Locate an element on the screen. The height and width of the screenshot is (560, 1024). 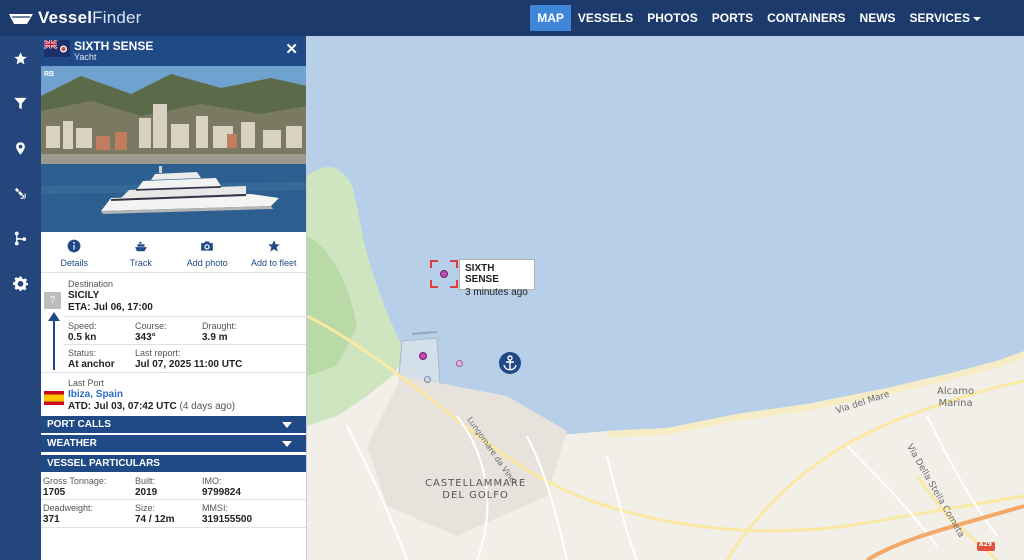
nav-news: NEWS is located at coordinates (878, 18).